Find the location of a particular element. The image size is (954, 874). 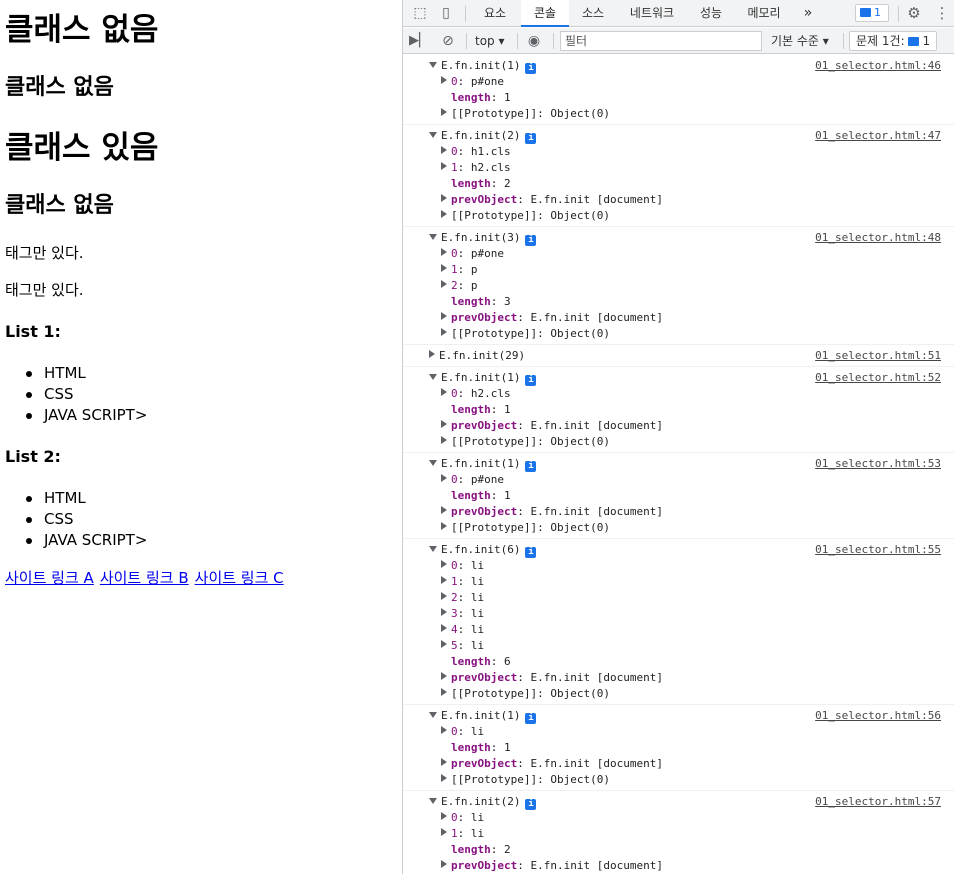

console-object-header: E.fn.init(1) i 01_selector.html:56 is located at coordinates (678, 716).